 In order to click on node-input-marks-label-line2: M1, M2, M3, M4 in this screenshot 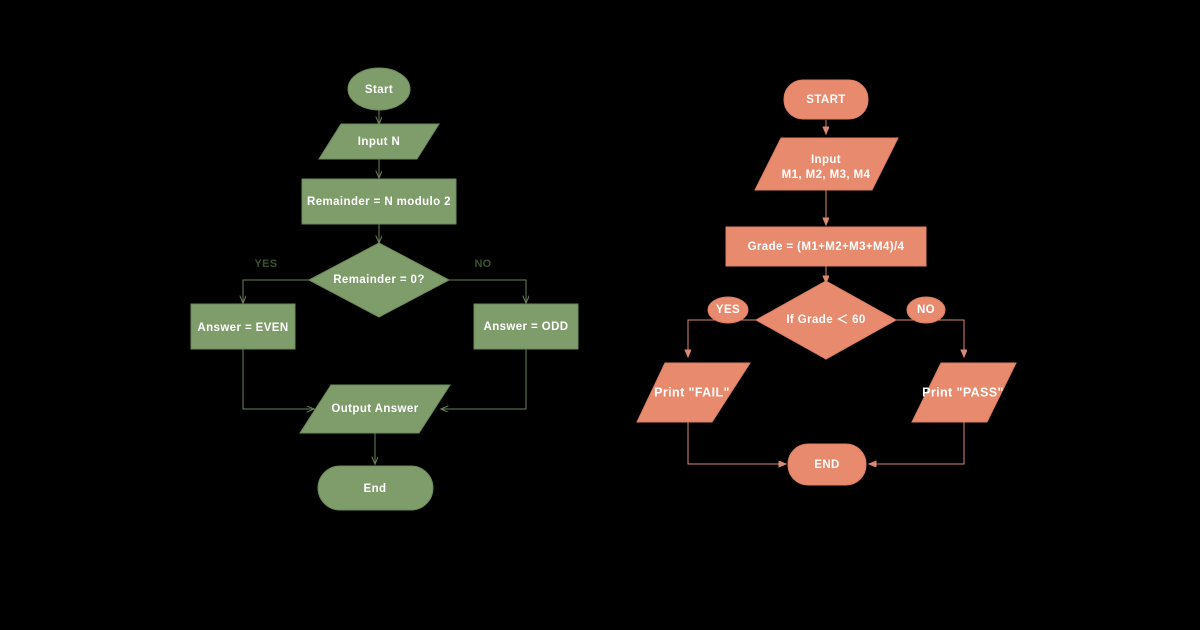, I will do `click(826, 175)`.